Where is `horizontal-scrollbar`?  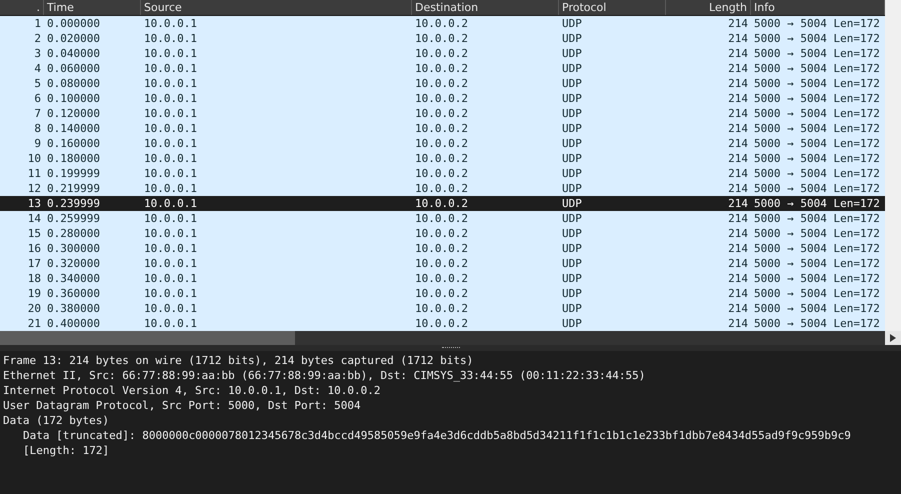
horizontal-scrollbar is located at coordinates (442, 338).